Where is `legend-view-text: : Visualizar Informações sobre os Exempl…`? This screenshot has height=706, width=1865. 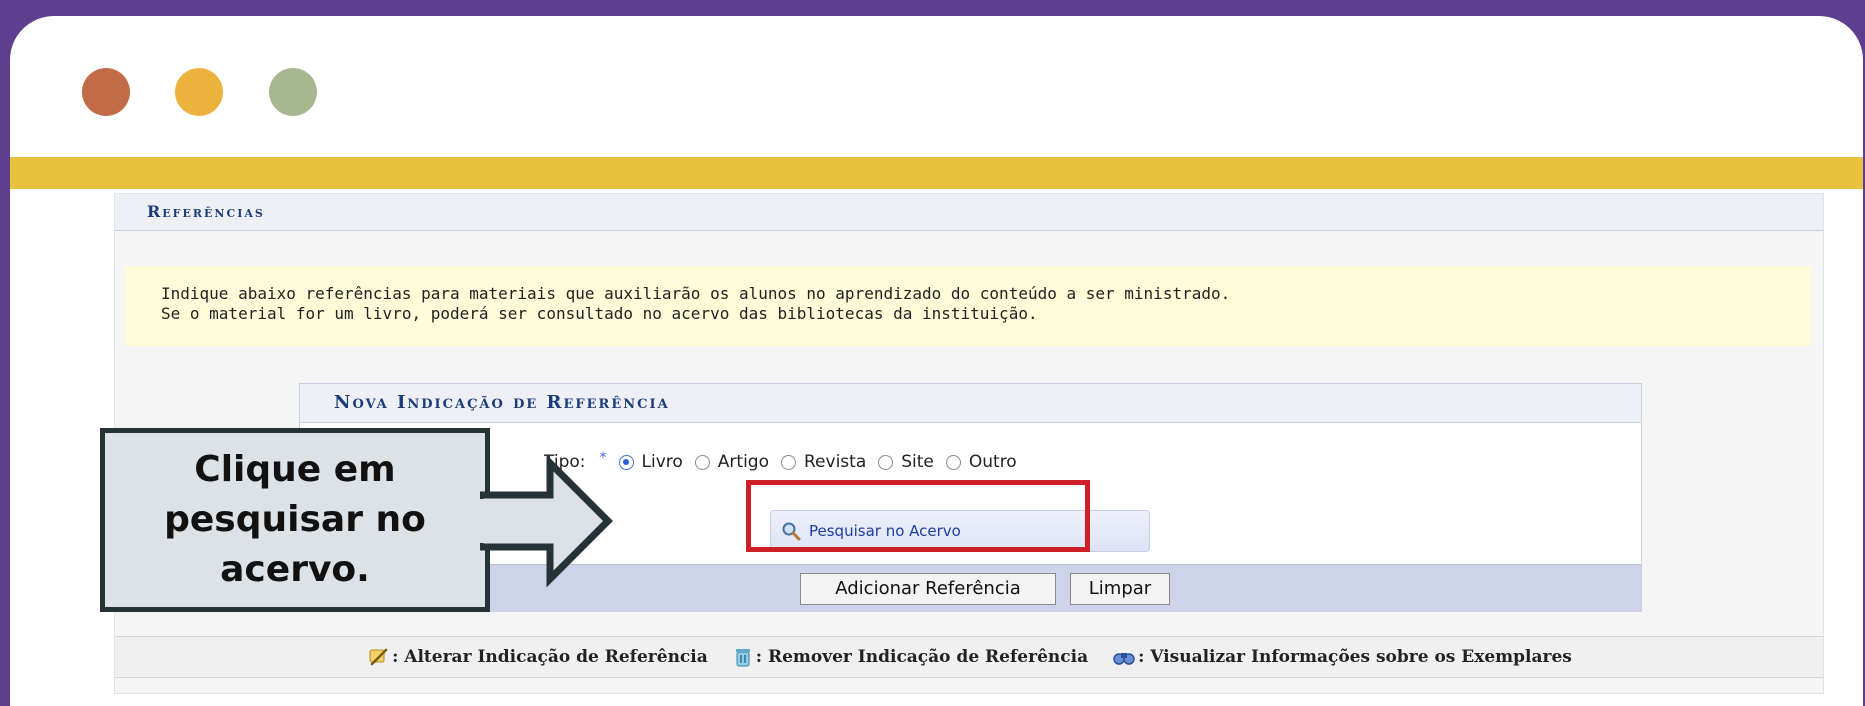 legend-view-text: : Visualizar Informações sobre os Exempl… is located at coordinates (1355, 657).